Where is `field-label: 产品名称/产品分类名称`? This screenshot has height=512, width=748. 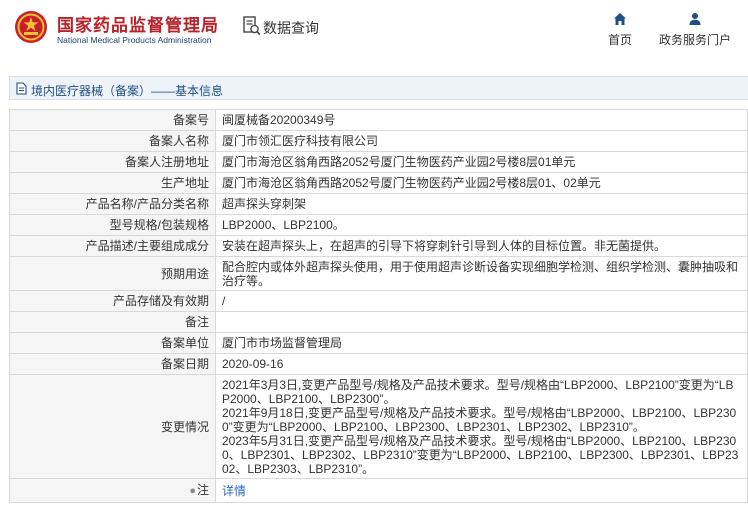 field-label: 产品名称/产品分类名称 is located at coordinates (112, 204).